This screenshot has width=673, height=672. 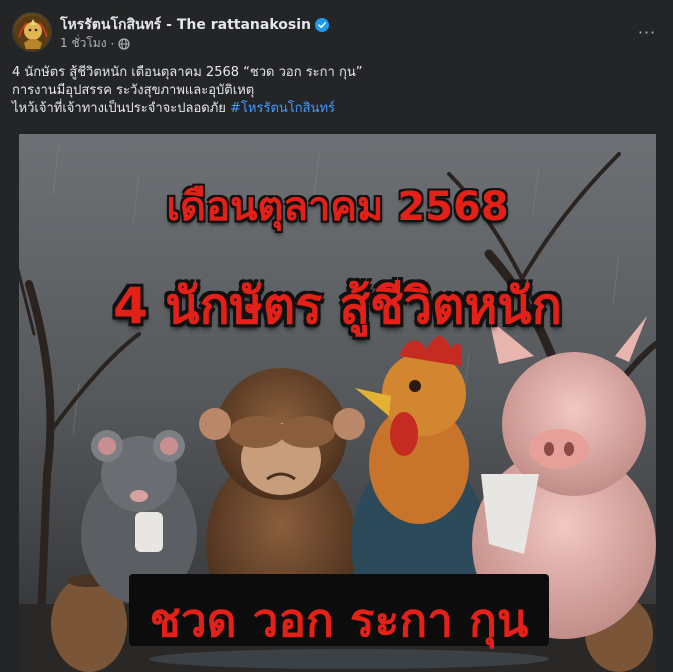 I want to click on caption-line-2: การงานมีอุปสรรค ระวังสุขภาพและอุบัติเหตุ, so click(x=133, y=90).